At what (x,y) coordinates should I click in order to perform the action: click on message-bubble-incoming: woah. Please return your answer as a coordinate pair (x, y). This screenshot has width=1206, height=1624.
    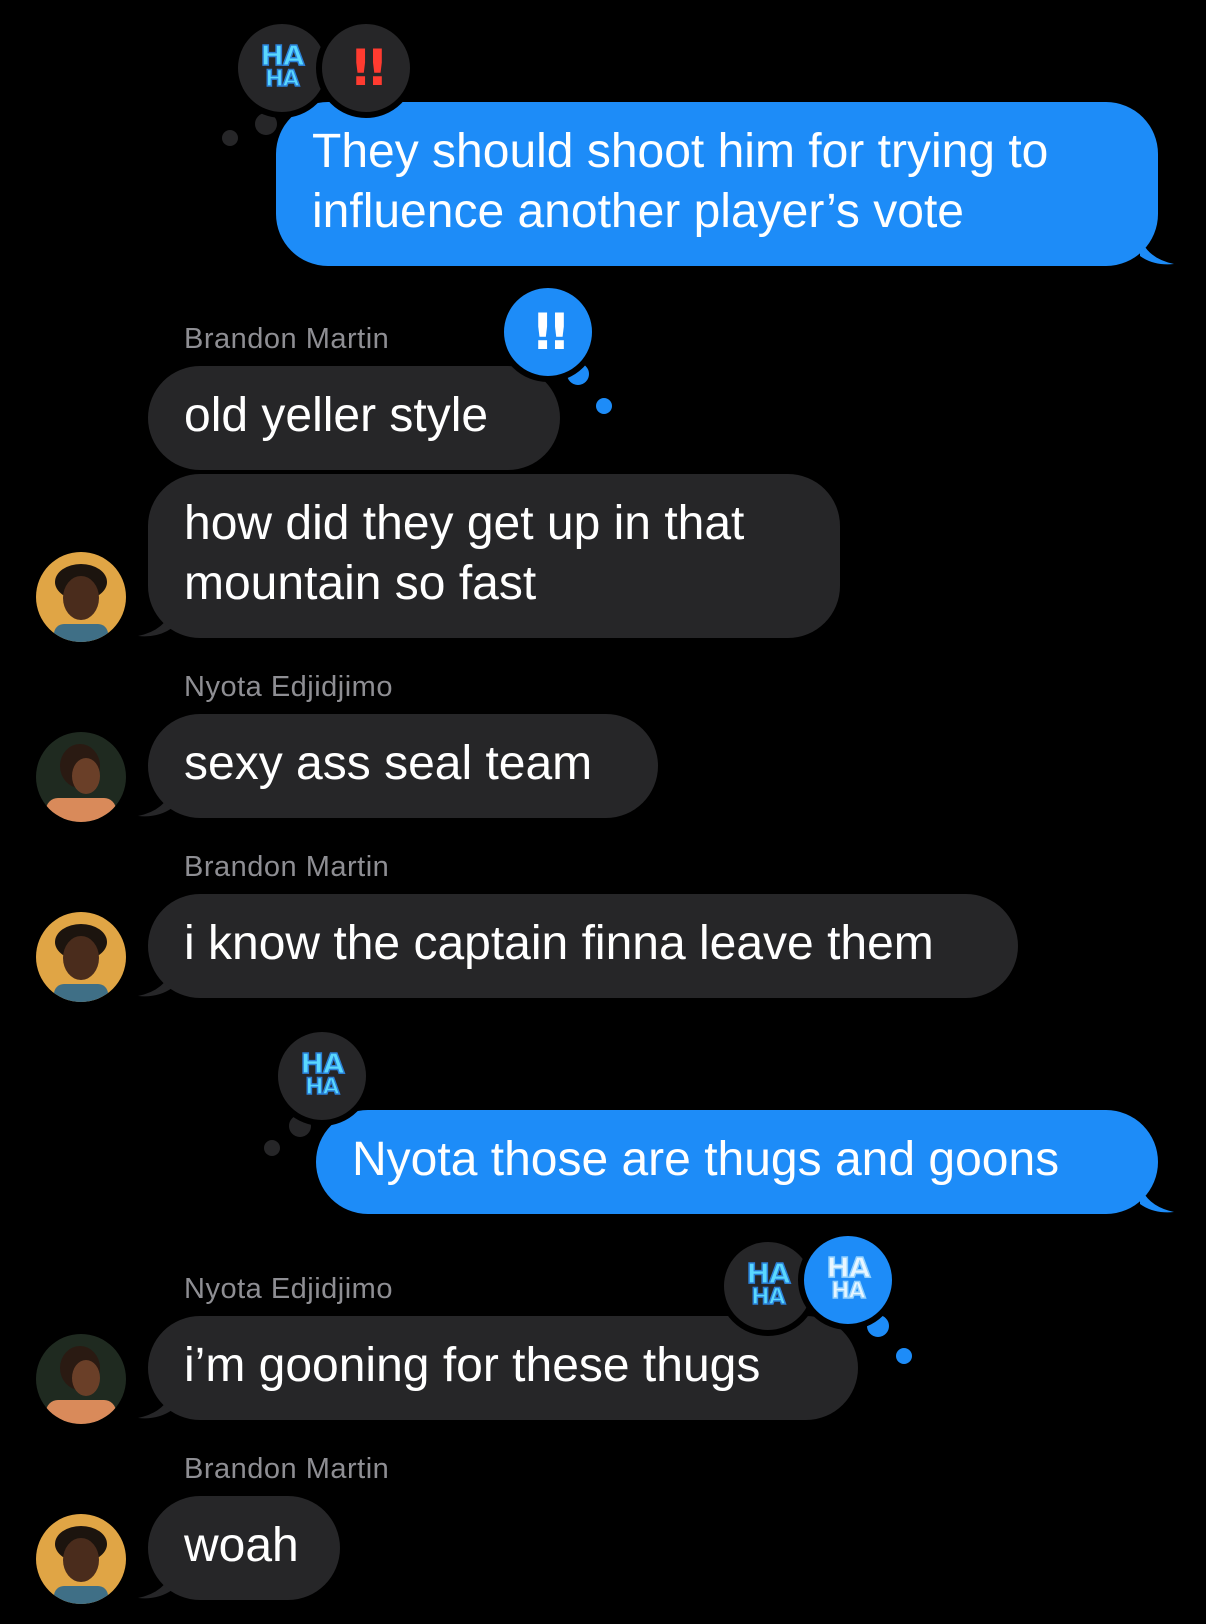
    Looking at the image, I should click on (244, 1548).